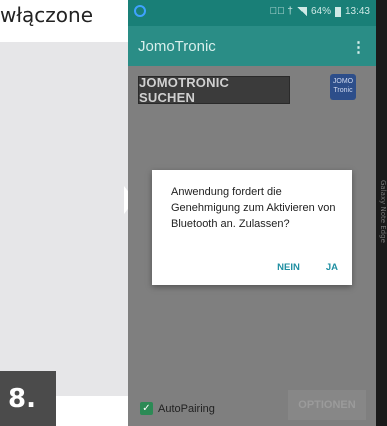 This screenshot has width=387, height=426. I want to click on search-jomotronic-button: JOMOTRONIC SUCHEN, so click(214, 90).